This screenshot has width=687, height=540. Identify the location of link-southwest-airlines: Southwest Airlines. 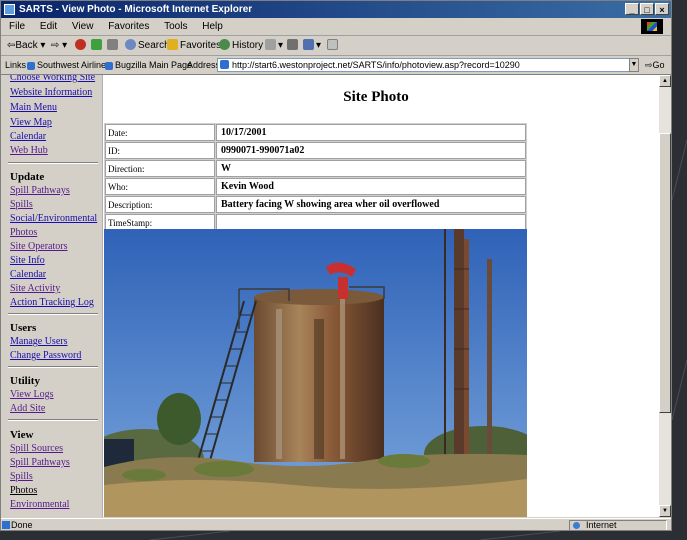
(69, 65).